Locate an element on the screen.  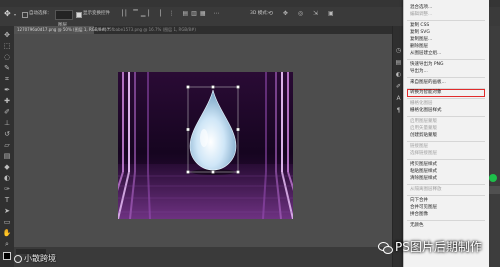
adjustments-panel-icon: ◐ is located at coordinates (398, 74).